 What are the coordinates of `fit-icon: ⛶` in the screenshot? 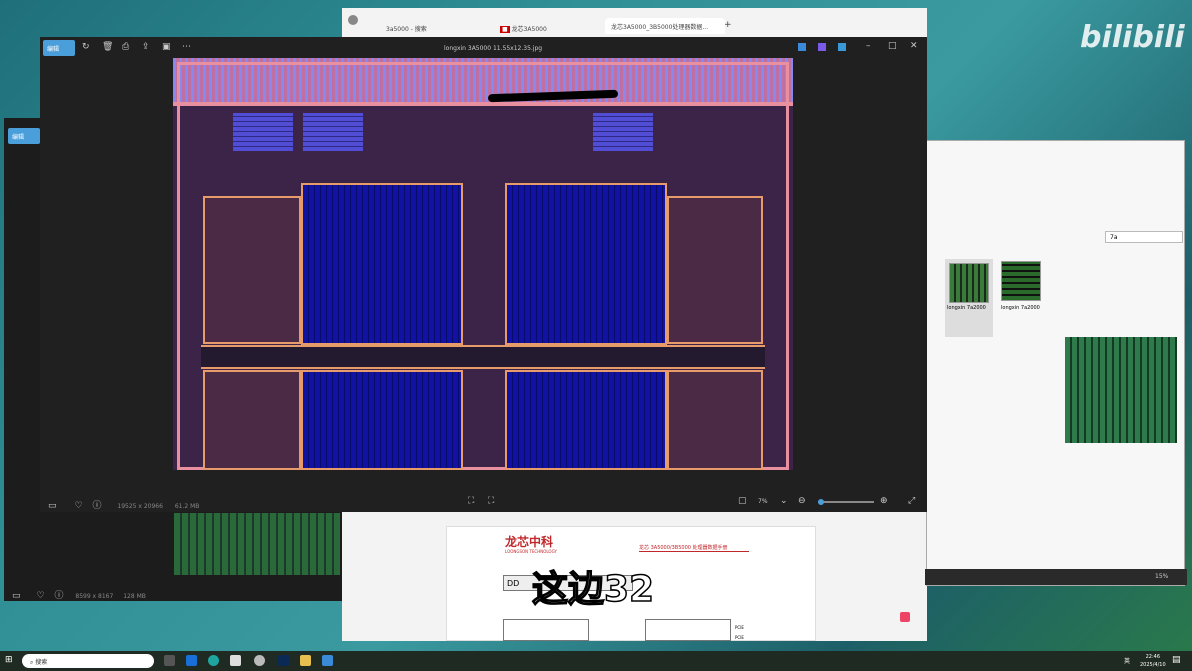 It's located at (471, 501).